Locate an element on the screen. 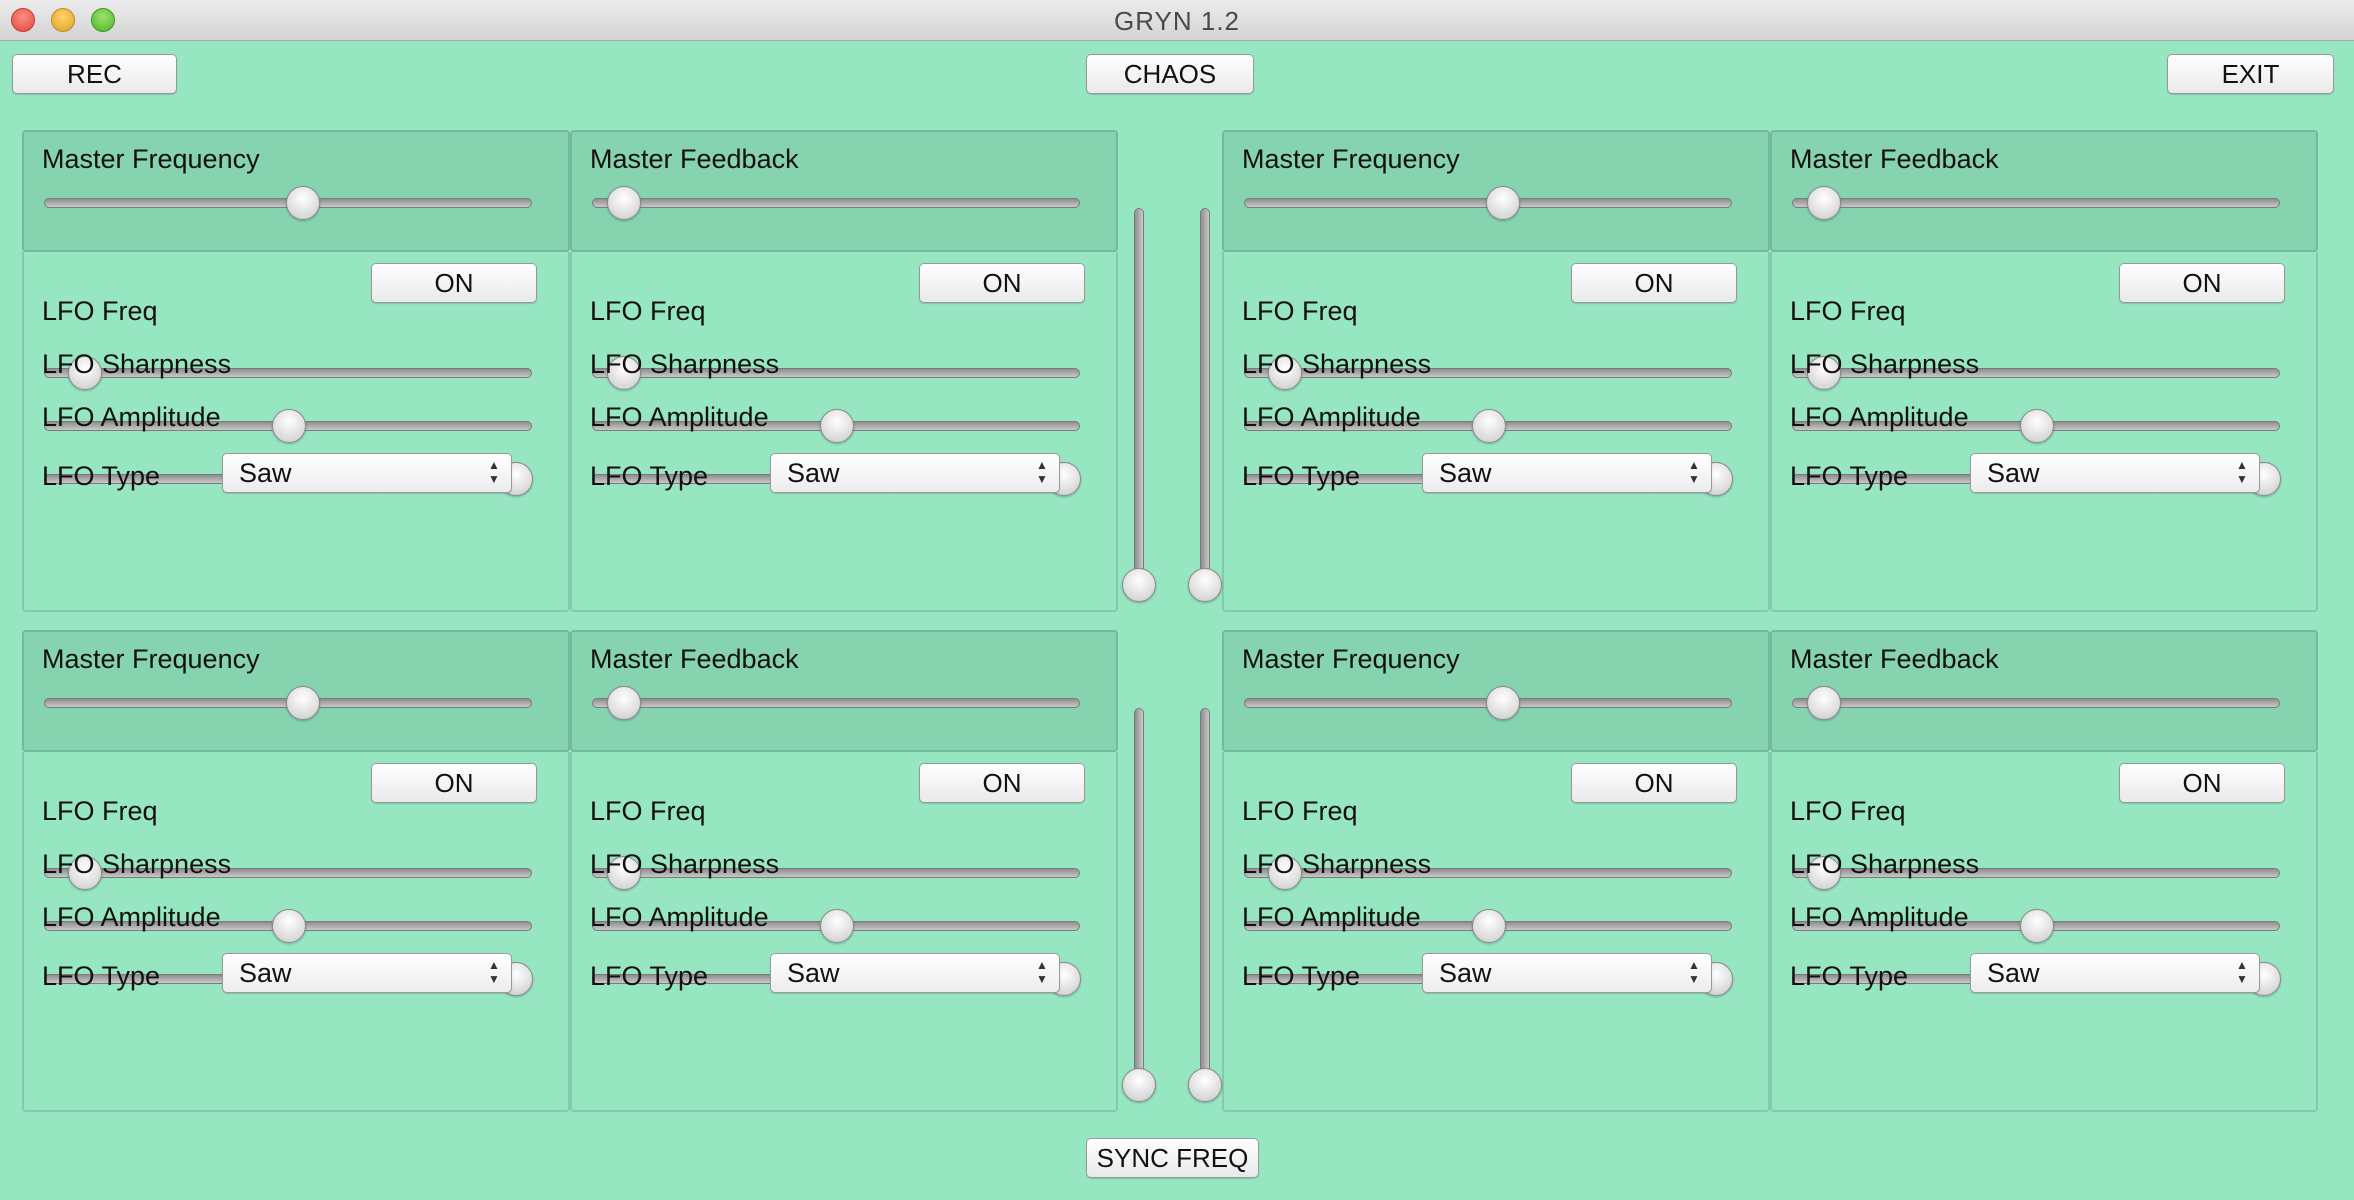 The width and height of the screenshot is (2354, 1200). chaos-button: CHAOS is located at coordinates (1170, 74).